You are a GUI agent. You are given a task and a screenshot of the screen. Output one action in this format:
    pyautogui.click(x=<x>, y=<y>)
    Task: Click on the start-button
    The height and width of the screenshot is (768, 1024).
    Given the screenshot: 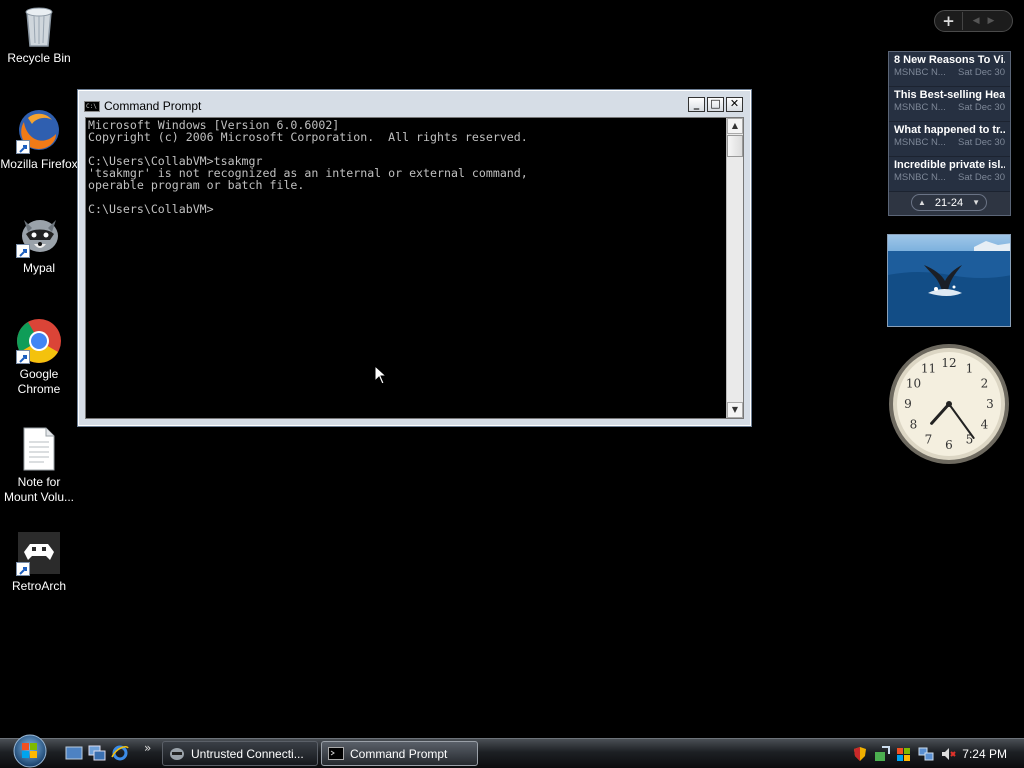 What is the action you would take?
    pyautogui.click(x=30, y=750)
    